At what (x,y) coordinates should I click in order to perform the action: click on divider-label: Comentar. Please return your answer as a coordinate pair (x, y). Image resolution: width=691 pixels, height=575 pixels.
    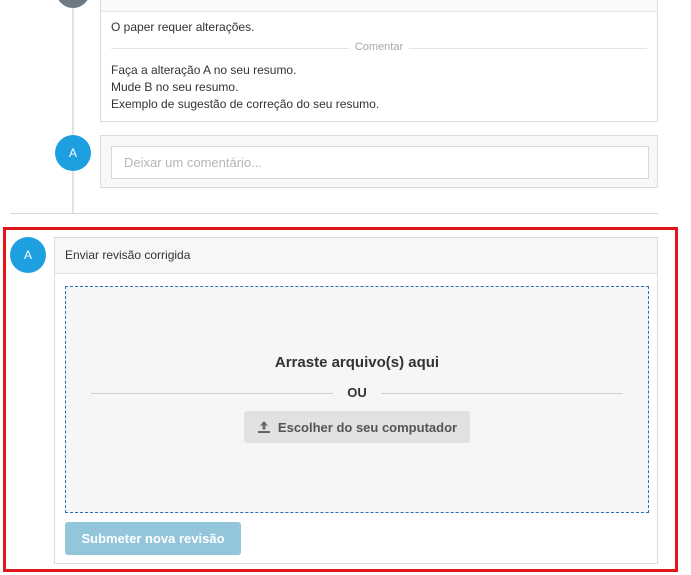
    Looking at the image, I should click on (379, 47).